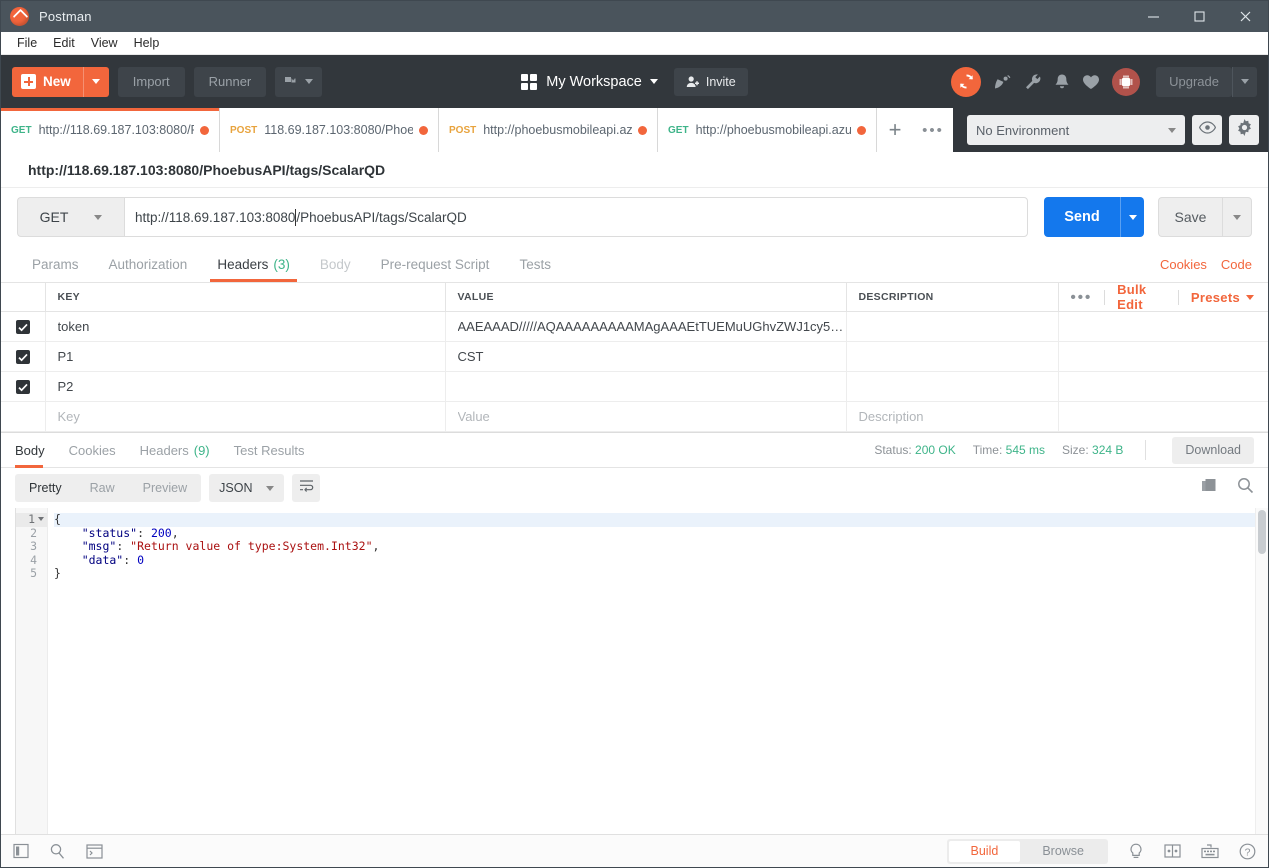  Describe the element at coordinates (1244, 81) in the screenshot. I see `upgrade-dropdown-button` at that location.